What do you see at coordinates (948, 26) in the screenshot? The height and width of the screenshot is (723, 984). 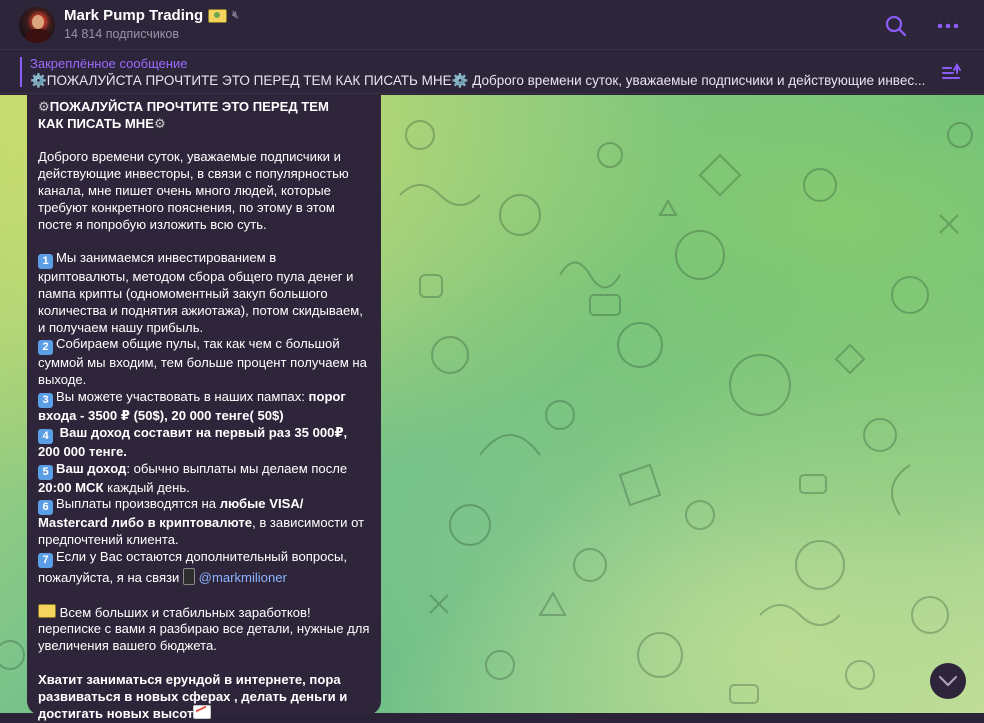 I see `more-icon` at bounding box center [948, 26].